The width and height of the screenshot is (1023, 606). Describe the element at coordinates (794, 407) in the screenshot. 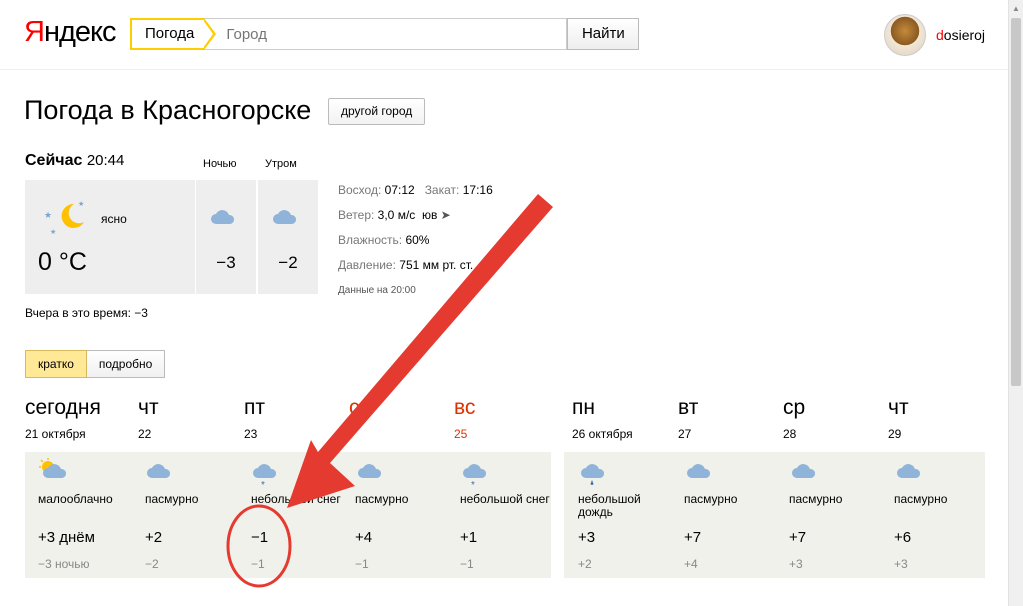

I see `day-name: ср` at that location.